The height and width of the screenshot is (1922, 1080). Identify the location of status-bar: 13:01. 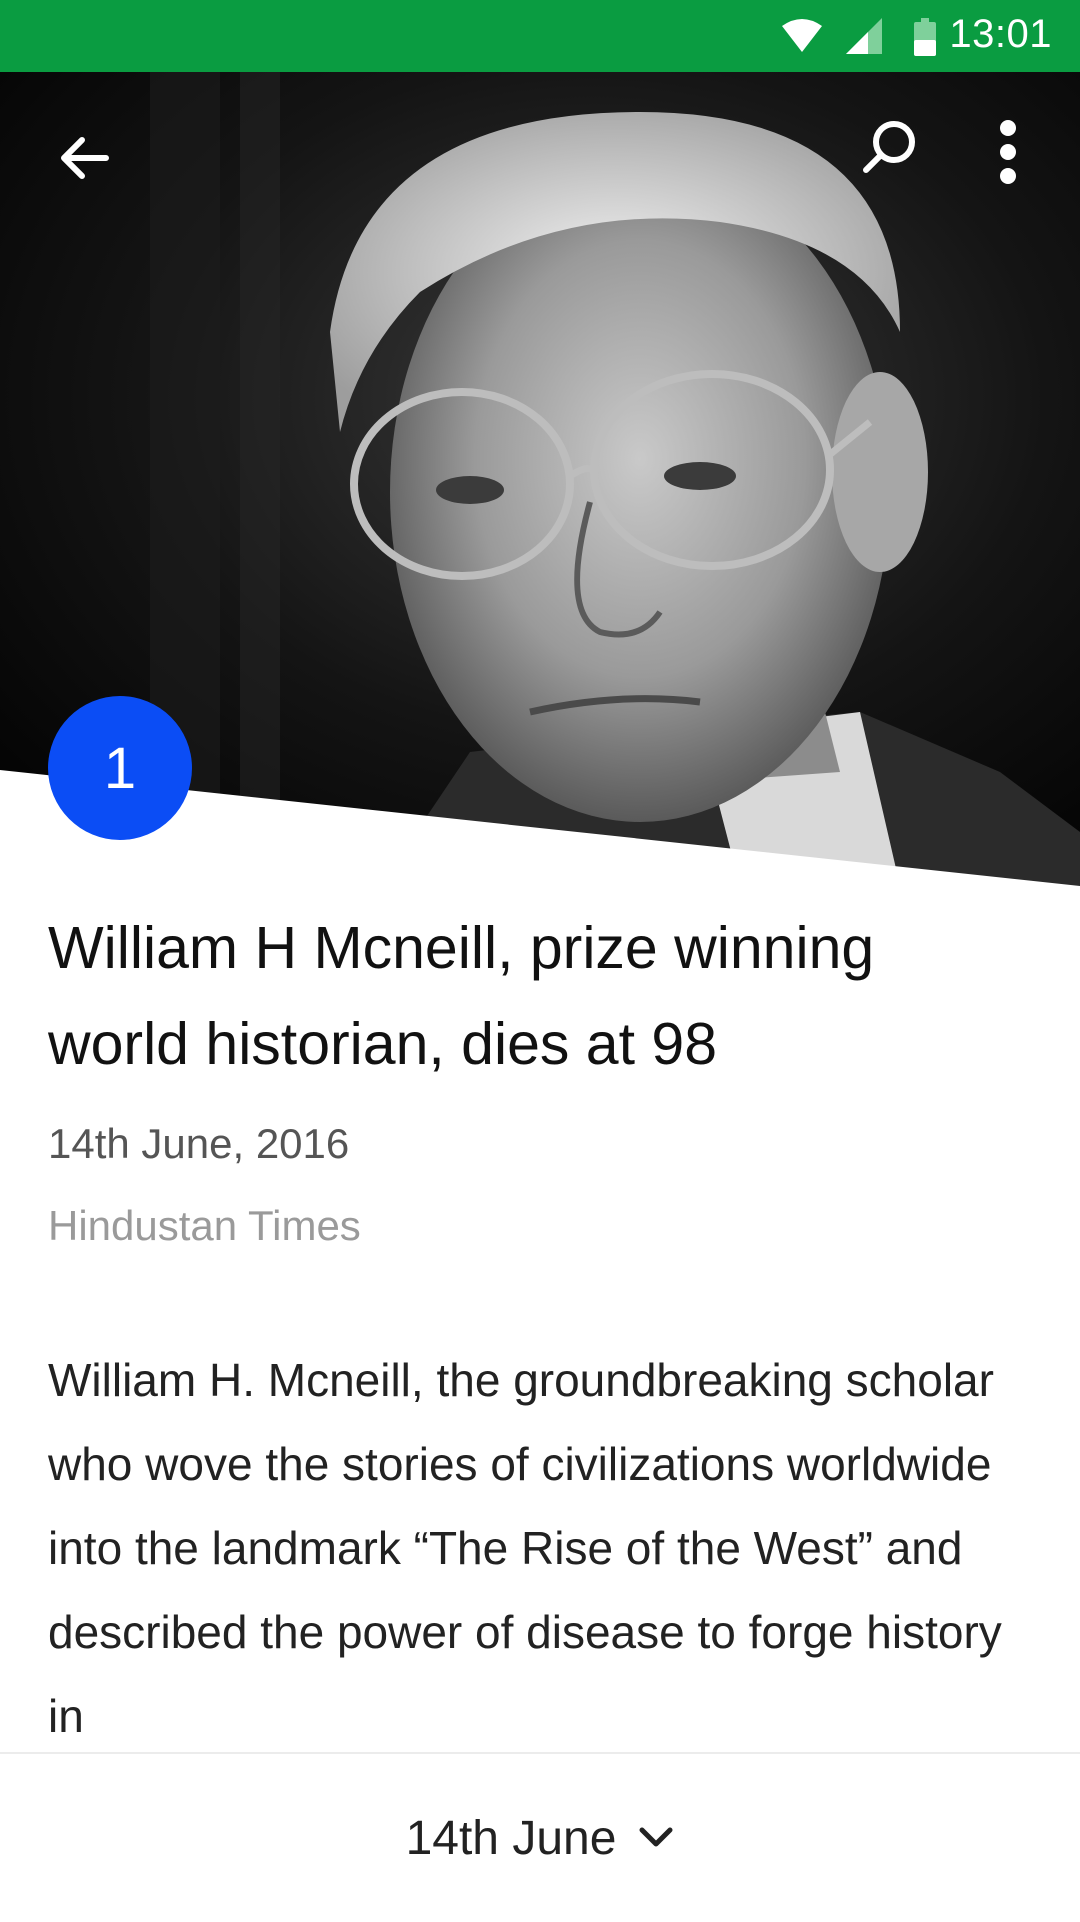
(540, 36).